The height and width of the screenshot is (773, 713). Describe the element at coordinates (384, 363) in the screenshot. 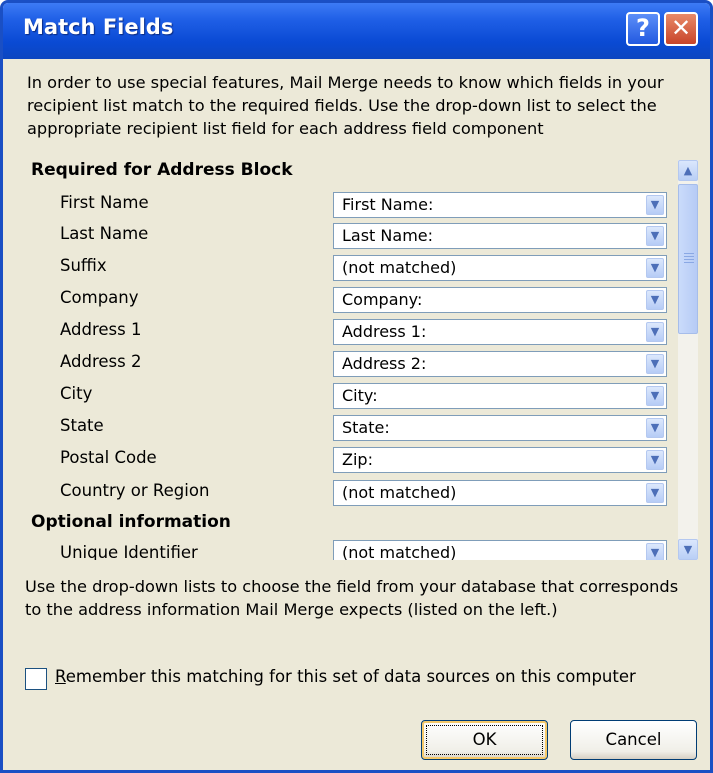

I see `dropdown-value: Address 2:` at that location.